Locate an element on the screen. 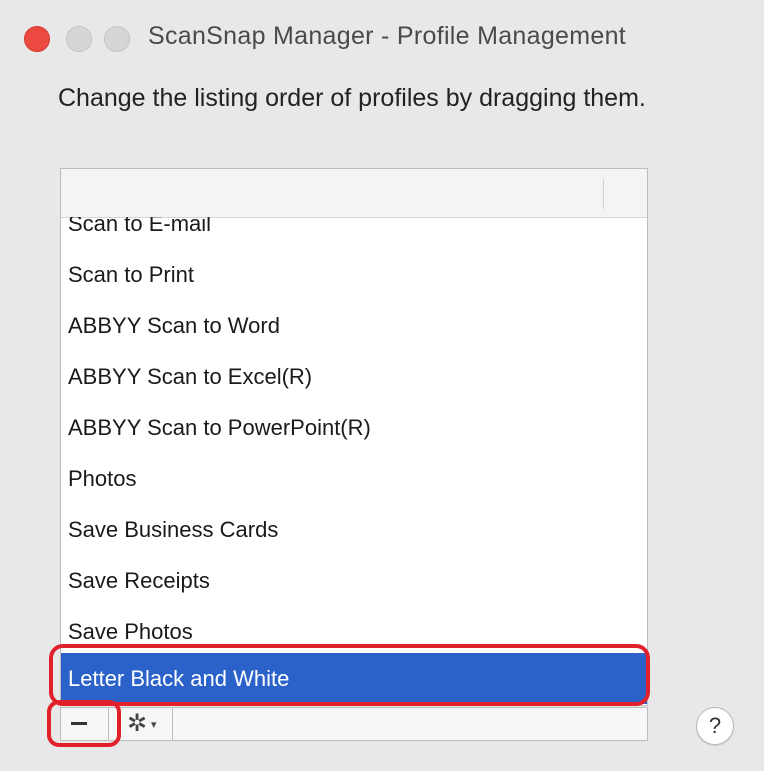  profile-row-abbyy-powerpoint: ABBYY Scan to PowerPoint(R) is located at coordinates (354, 427).